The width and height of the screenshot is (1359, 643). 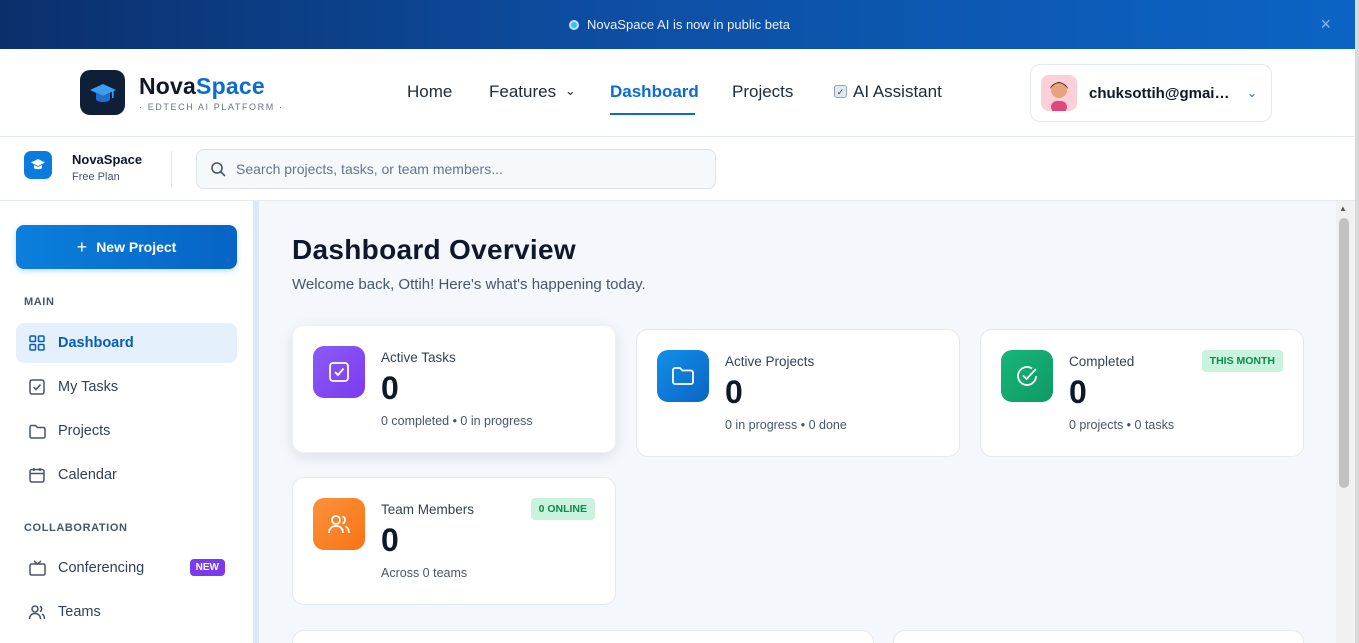 I want to click on brand-name: NovaSpace, so click(x=202, y=86).